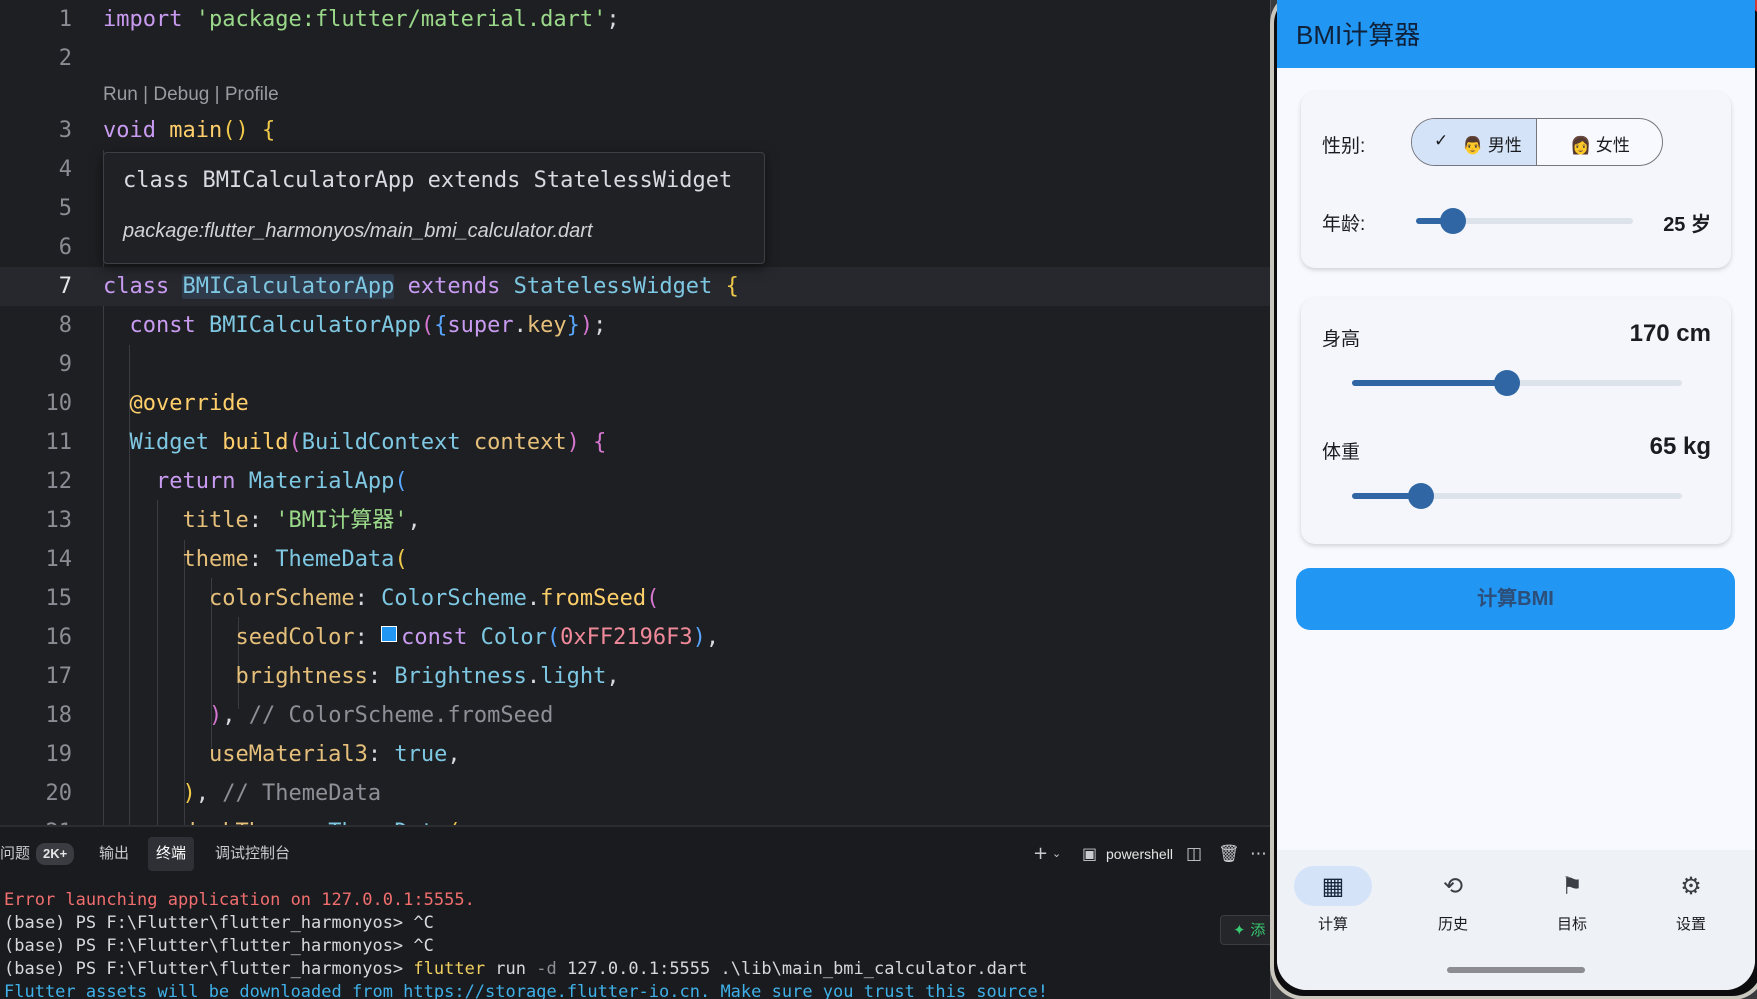 This screenshot has height=999, width=1757. What do you see at coordinates (1344, 224) in the screenshot?
I see `age-label: 年龄:` at bounding box center [1344, 224].